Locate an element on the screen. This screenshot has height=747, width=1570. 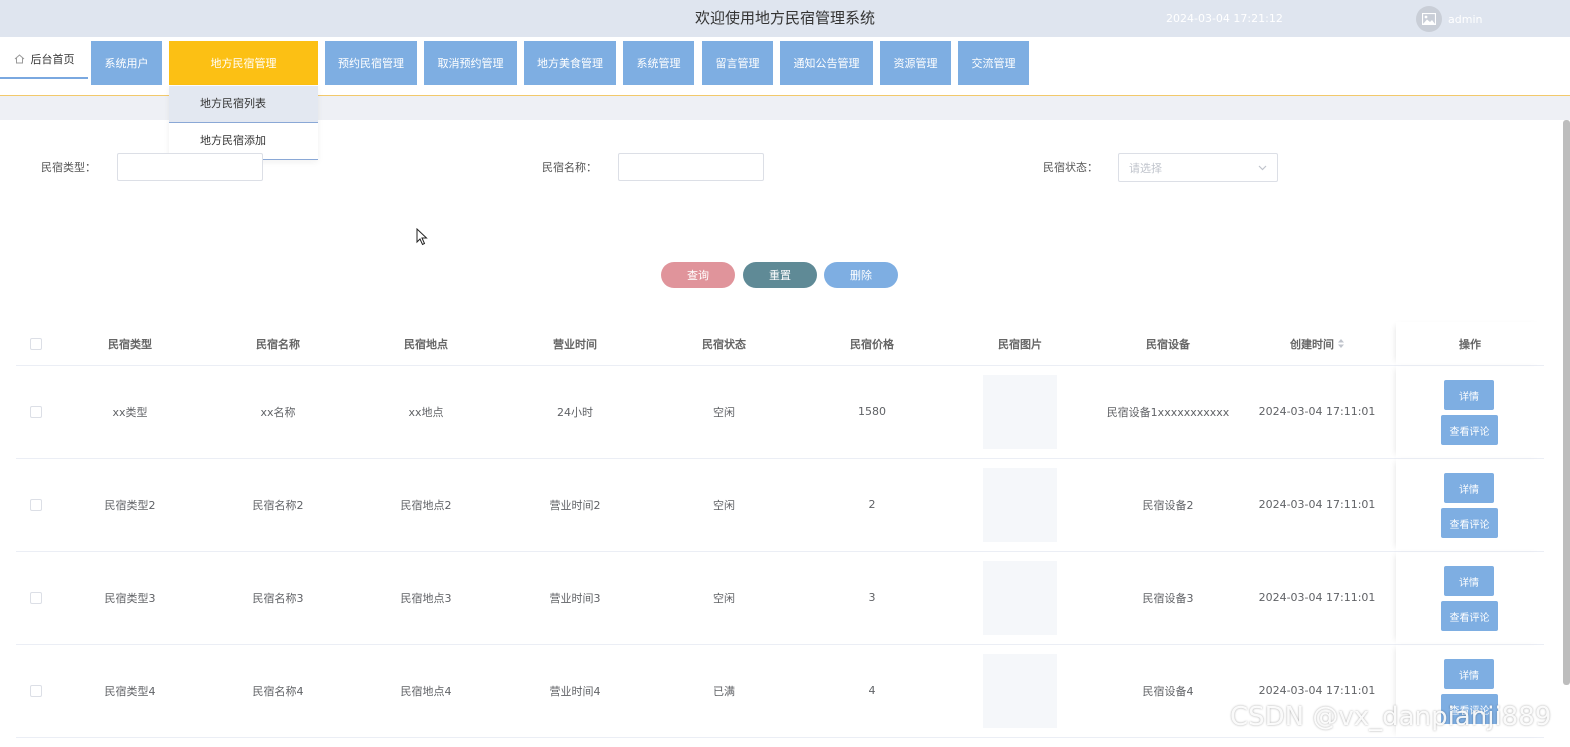
col-actions: 操作 is located at coordinates (1470, 344).